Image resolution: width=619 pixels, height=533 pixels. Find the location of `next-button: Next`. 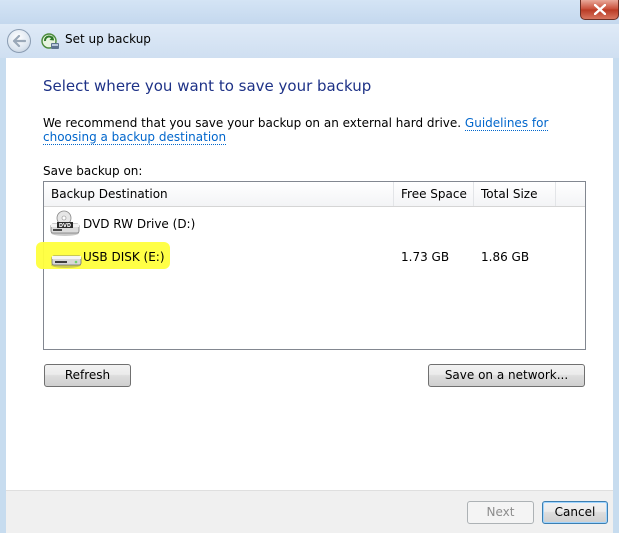

next-button: Next is located at coordinates (500, 512).